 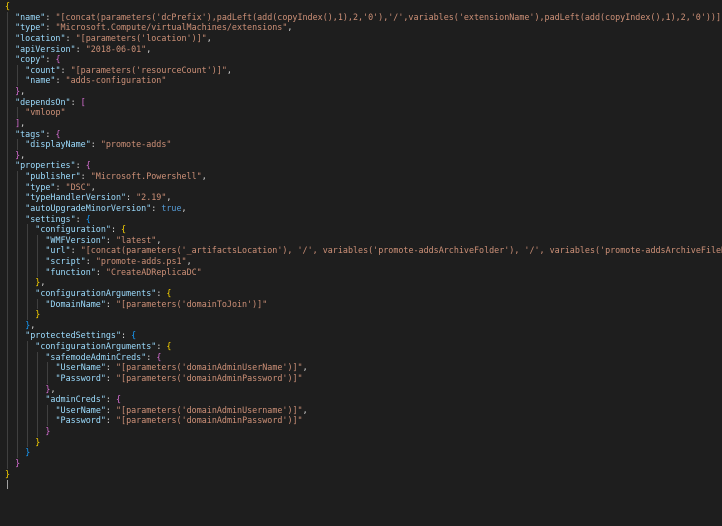 What do you see at coordinates (153, 271) in the screenshot?
I see `json-string-value: "CreateADReplicaDC"` at bounding box center [153, 271].